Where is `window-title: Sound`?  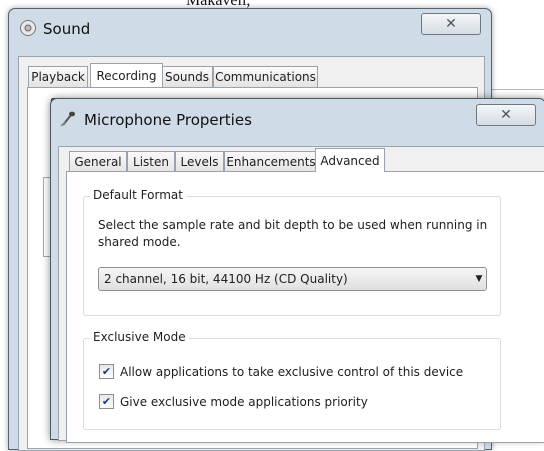
window-title: Sound is located at coordinates (67, 29).